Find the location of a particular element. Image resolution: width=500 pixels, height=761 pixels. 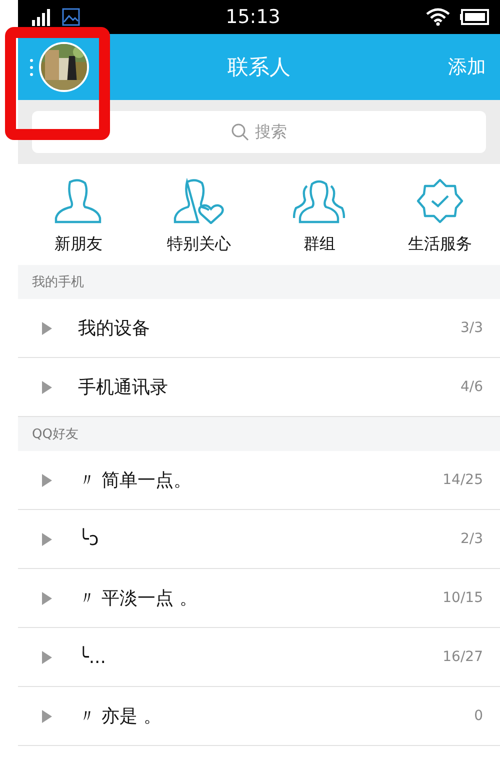

group-count: 3/3 is located at coordinates (471, 328).